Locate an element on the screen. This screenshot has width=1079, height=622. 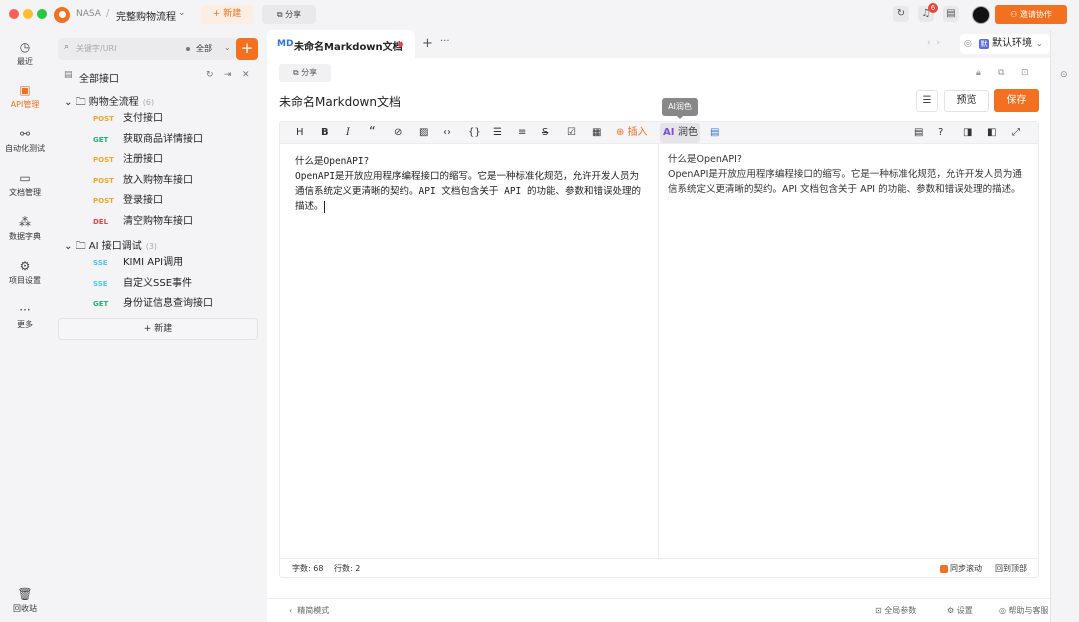
checkbox-icon is located at coordinates (944, 569).